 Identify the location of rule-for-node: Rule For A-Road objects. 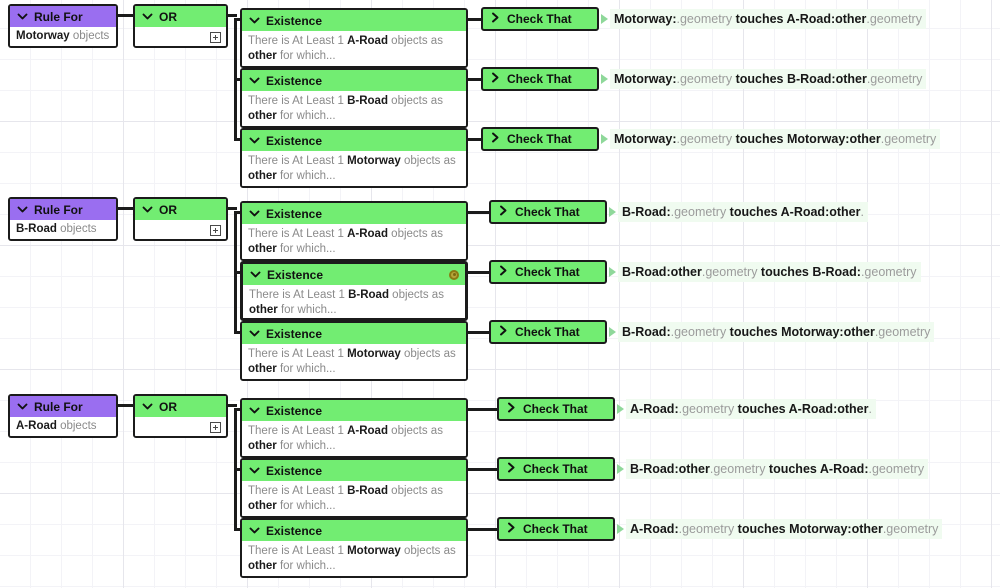
(63, 416).